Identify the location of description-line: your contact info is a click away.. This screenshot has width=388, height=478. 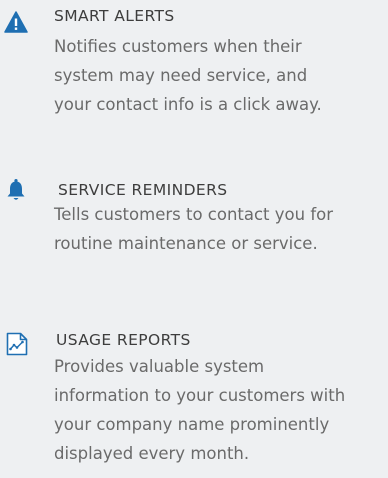
(188, 104).